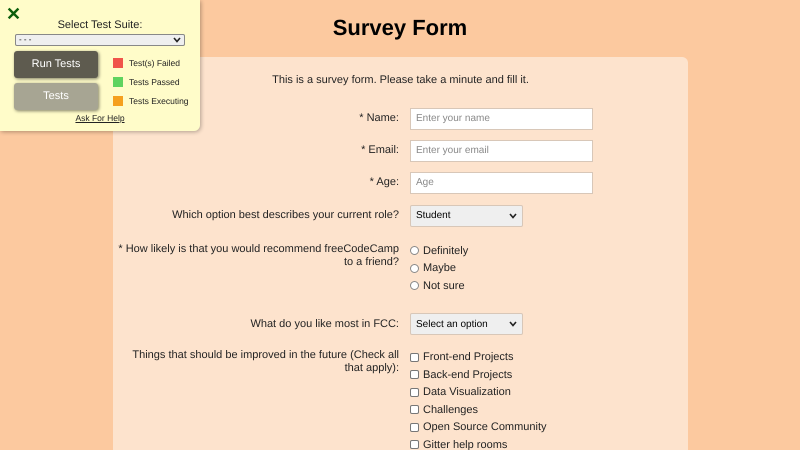  I want to click on option-label: Maybe, so click(439, 268).